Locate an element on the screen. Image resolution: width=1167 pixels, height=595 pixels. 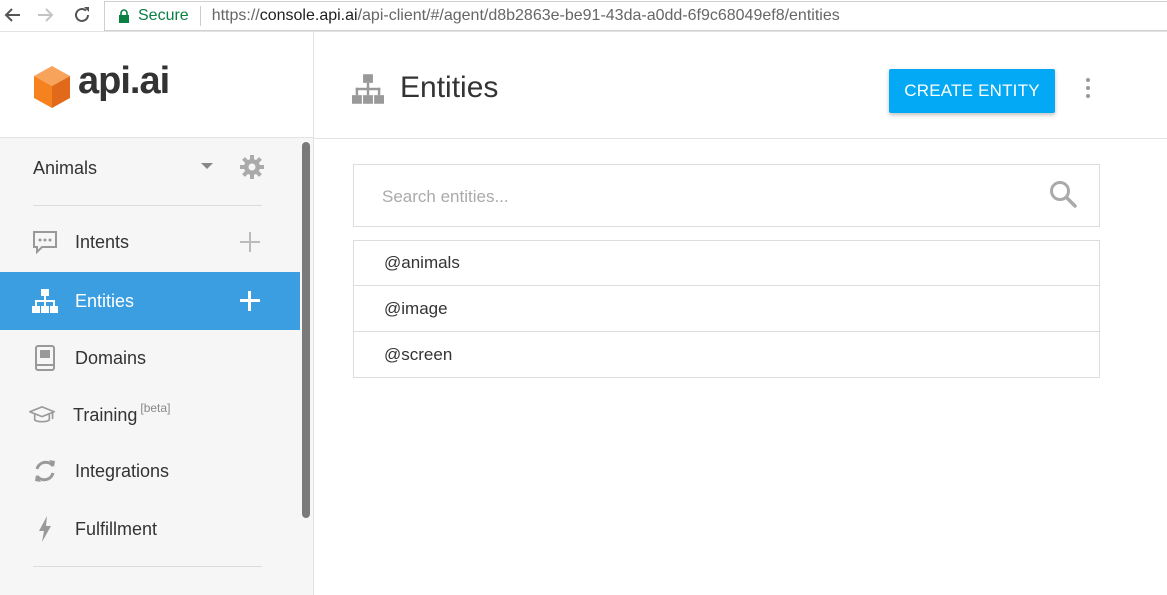
lightning-icon is located at coordinates (45, 529).